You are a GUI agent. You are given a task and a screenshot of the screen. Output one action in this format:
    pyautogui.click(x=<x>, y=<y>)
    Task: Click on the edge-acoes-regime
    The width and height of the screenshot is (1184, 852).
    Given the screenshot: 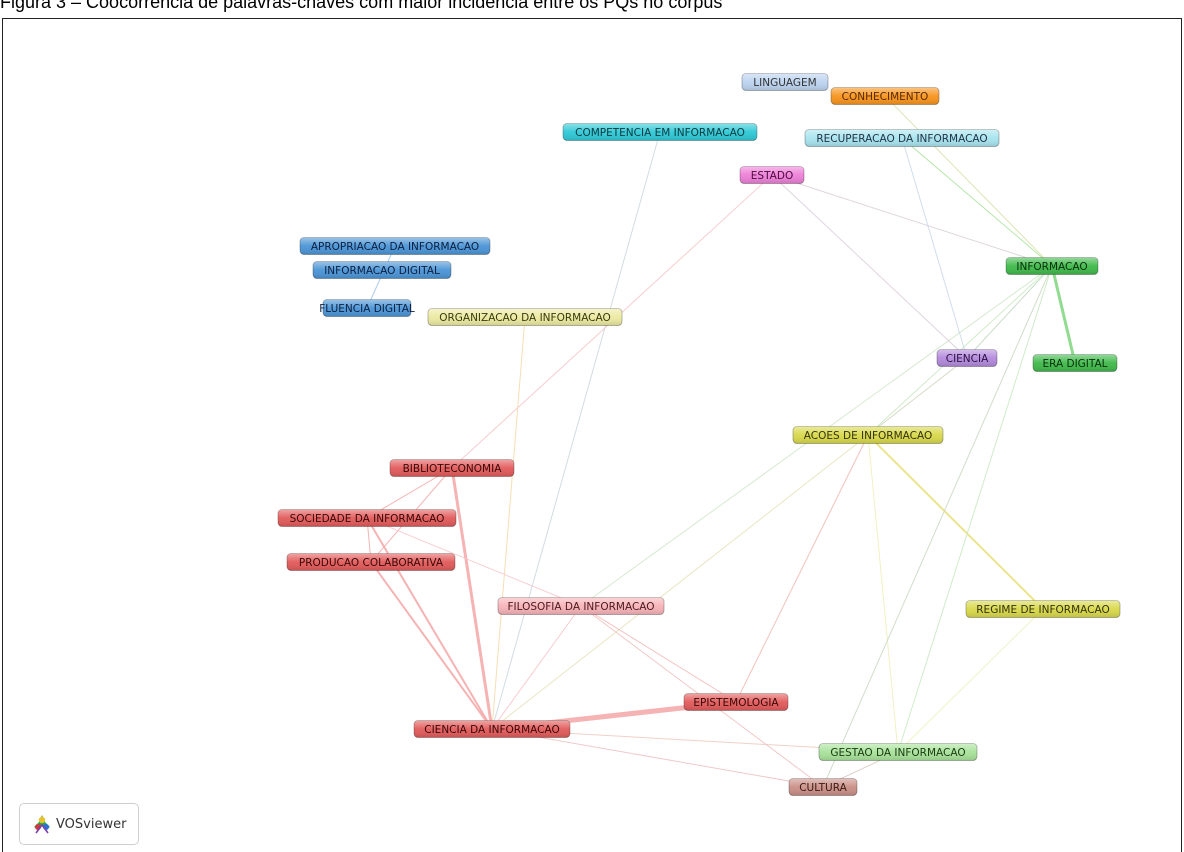 What is the action you would take?
    pyautogui.click(x=955, y=522)
    